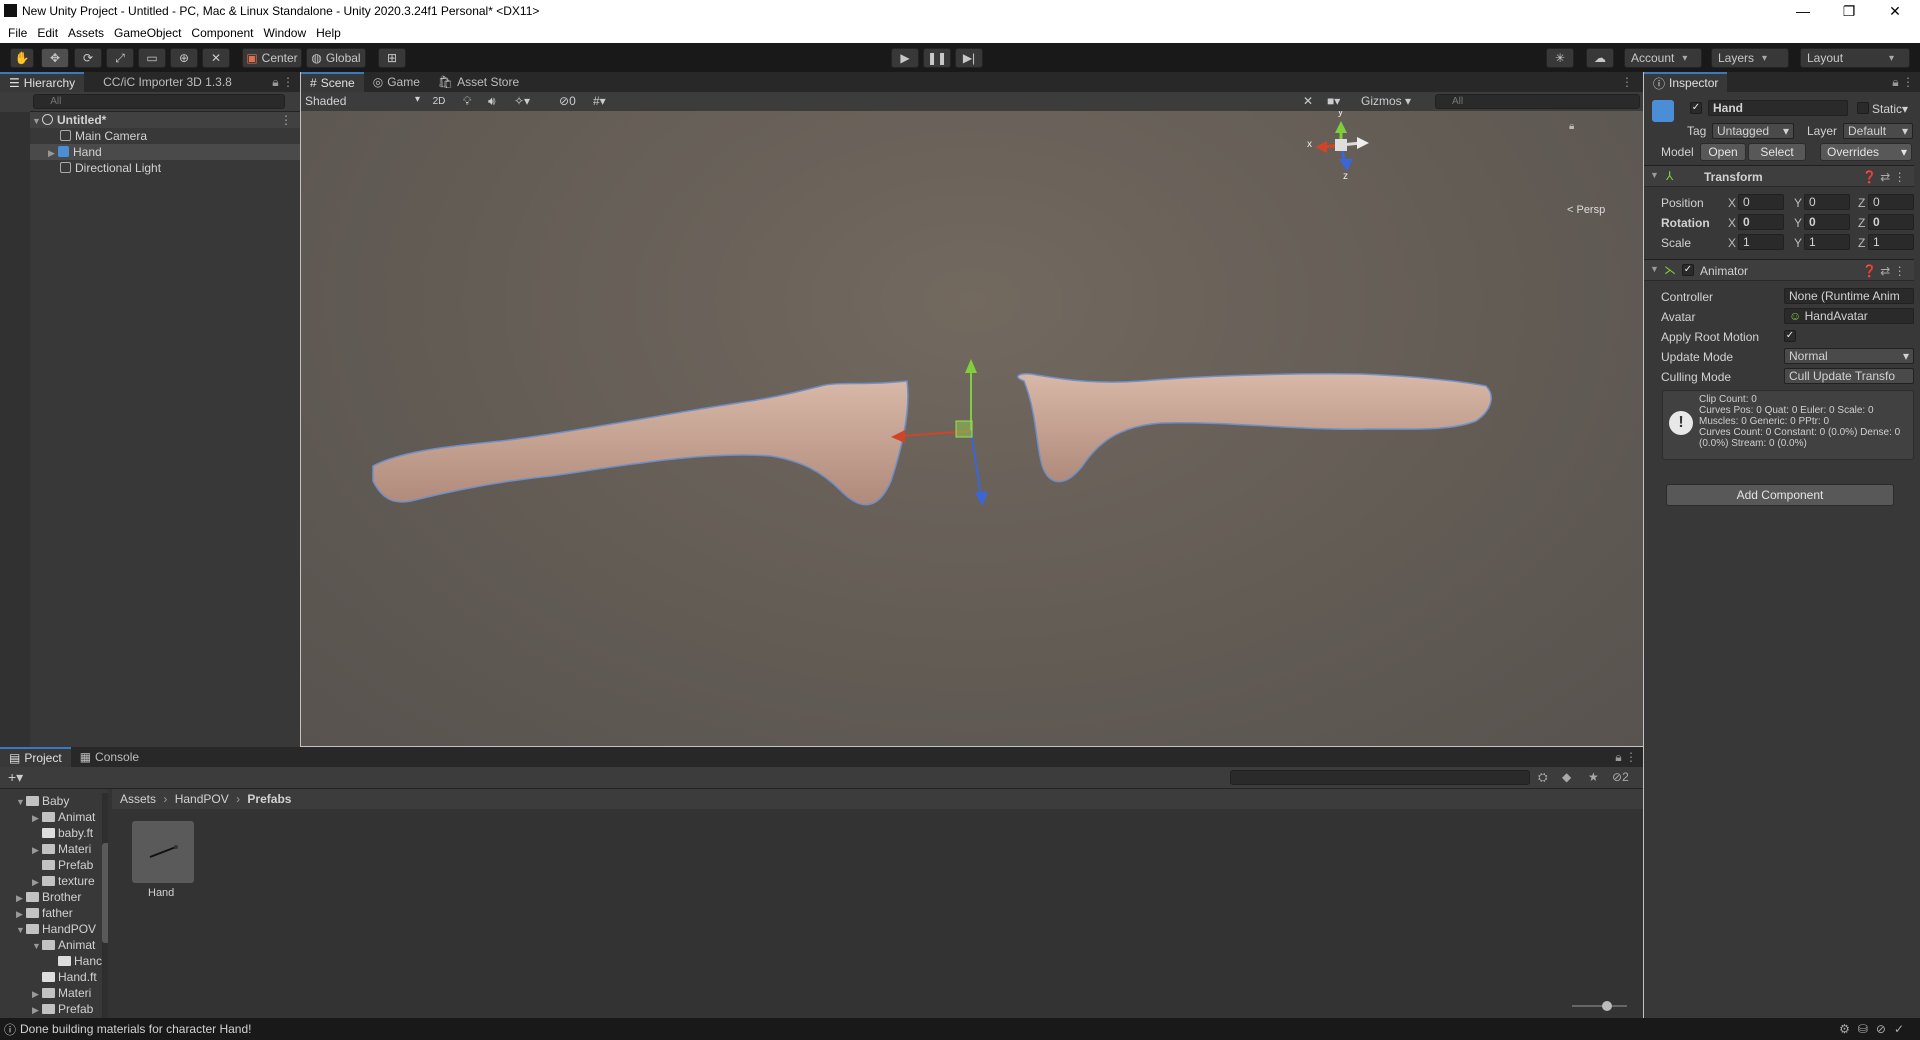  Describe the element at coordinates (1686, 82) in the screenshot. I see `tab-inspector: ⓘ Inspector` at that location.